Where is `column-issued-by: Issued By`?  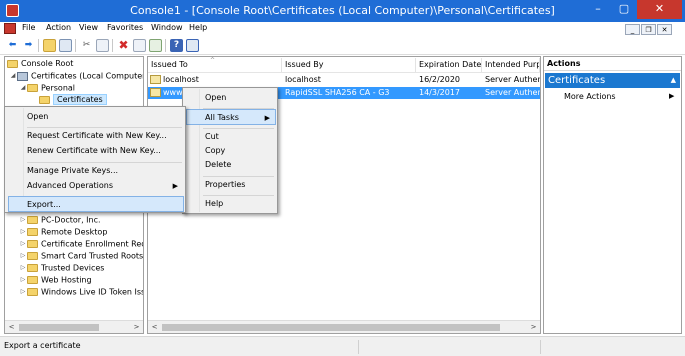
column-issued-by: Issued By is located at coordinates (349, 65).